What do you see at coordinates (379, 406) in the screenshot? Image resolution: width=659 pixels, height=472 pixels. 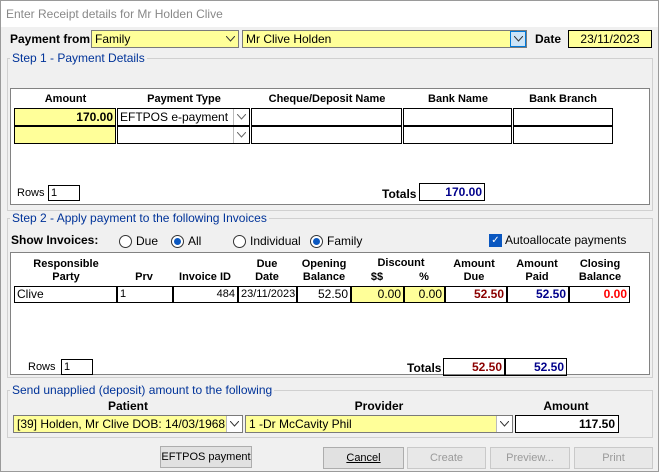 I see `provider-label: Provider` at bounding box center [379, 406].